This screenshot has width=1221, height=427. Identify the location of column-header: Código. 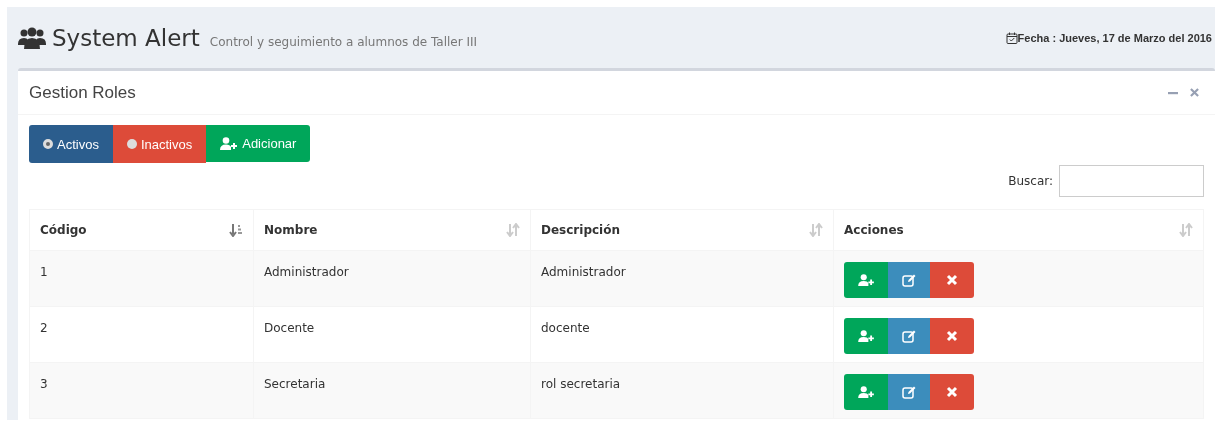
(141, 230).